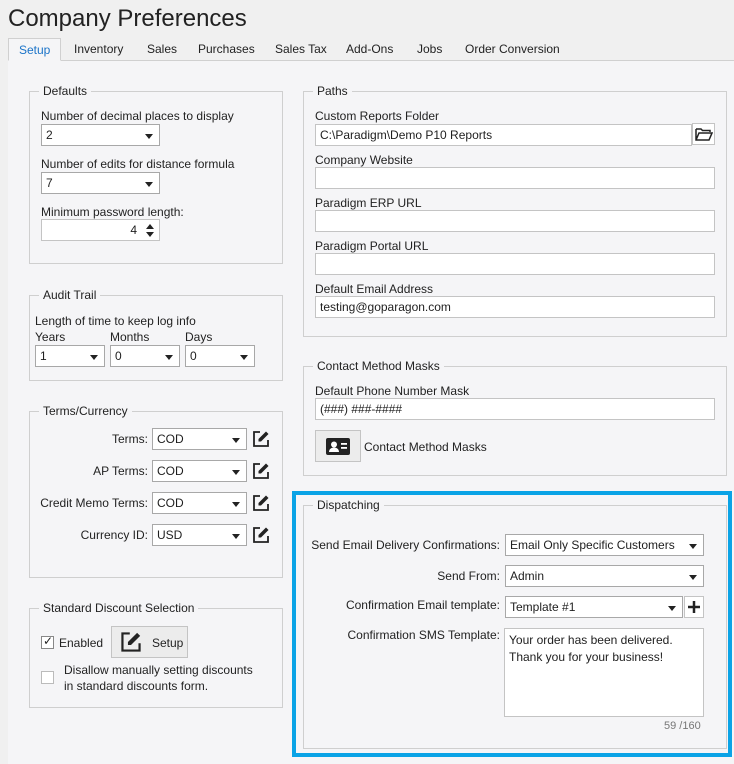  I want to click on months-value: 0, so click(118, 356).